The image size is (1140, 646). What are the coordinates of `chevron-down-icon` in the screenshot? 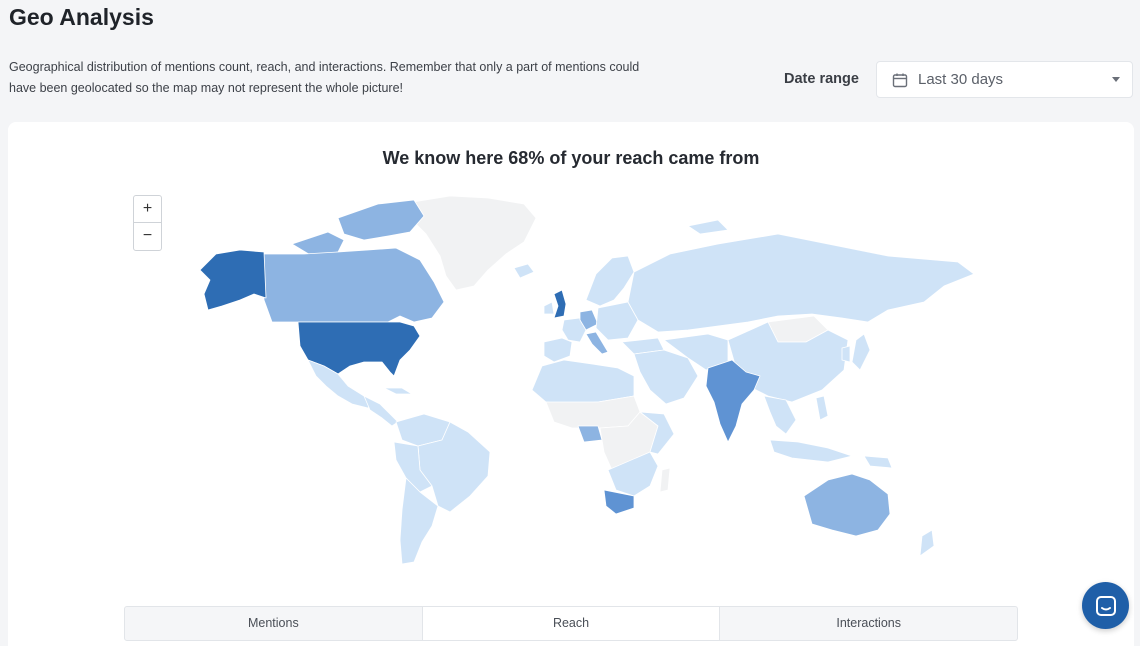 It's located at (1116, 79).